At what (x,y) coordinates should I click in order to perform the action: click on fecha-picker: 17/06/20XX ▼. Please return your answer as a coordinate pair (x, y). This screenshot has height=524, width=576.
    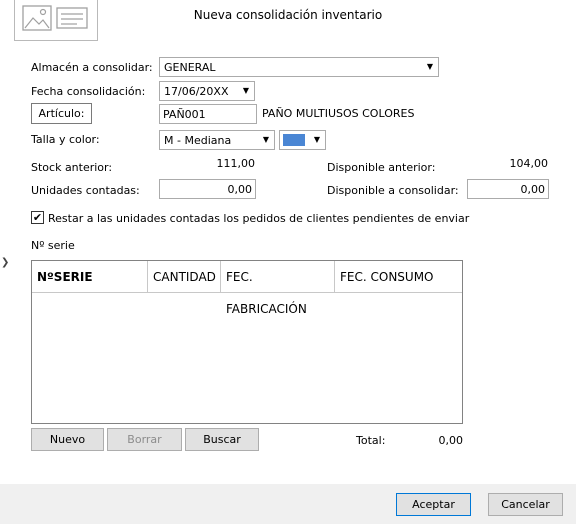
    Looking at the image, I should click on (207, 91).